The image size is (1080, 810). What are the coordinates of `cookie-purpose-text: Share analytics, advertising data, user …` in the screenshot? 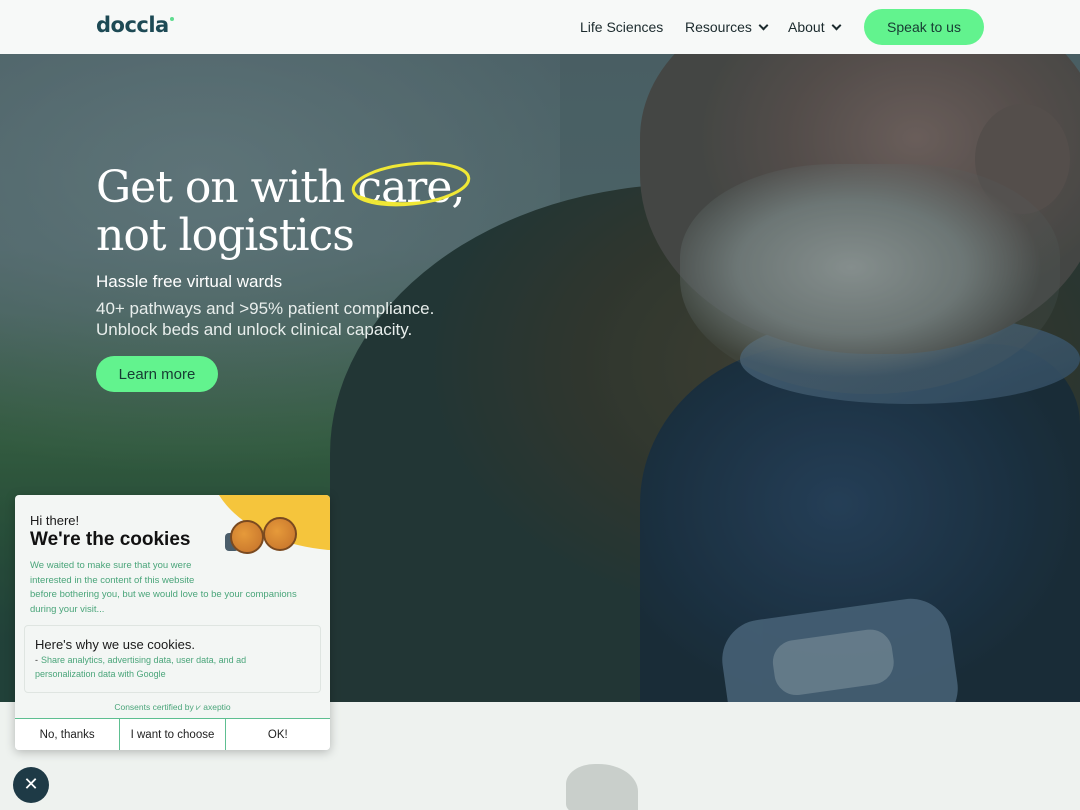 It's located at (141, 667).